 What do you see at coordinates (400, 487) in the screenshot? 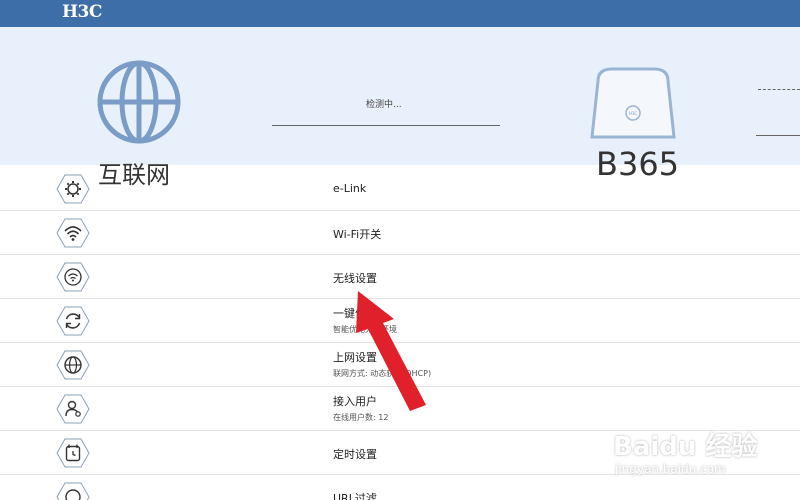
I see `menu-item-url-filter: URL过滤` at bounding box center [400, 487].